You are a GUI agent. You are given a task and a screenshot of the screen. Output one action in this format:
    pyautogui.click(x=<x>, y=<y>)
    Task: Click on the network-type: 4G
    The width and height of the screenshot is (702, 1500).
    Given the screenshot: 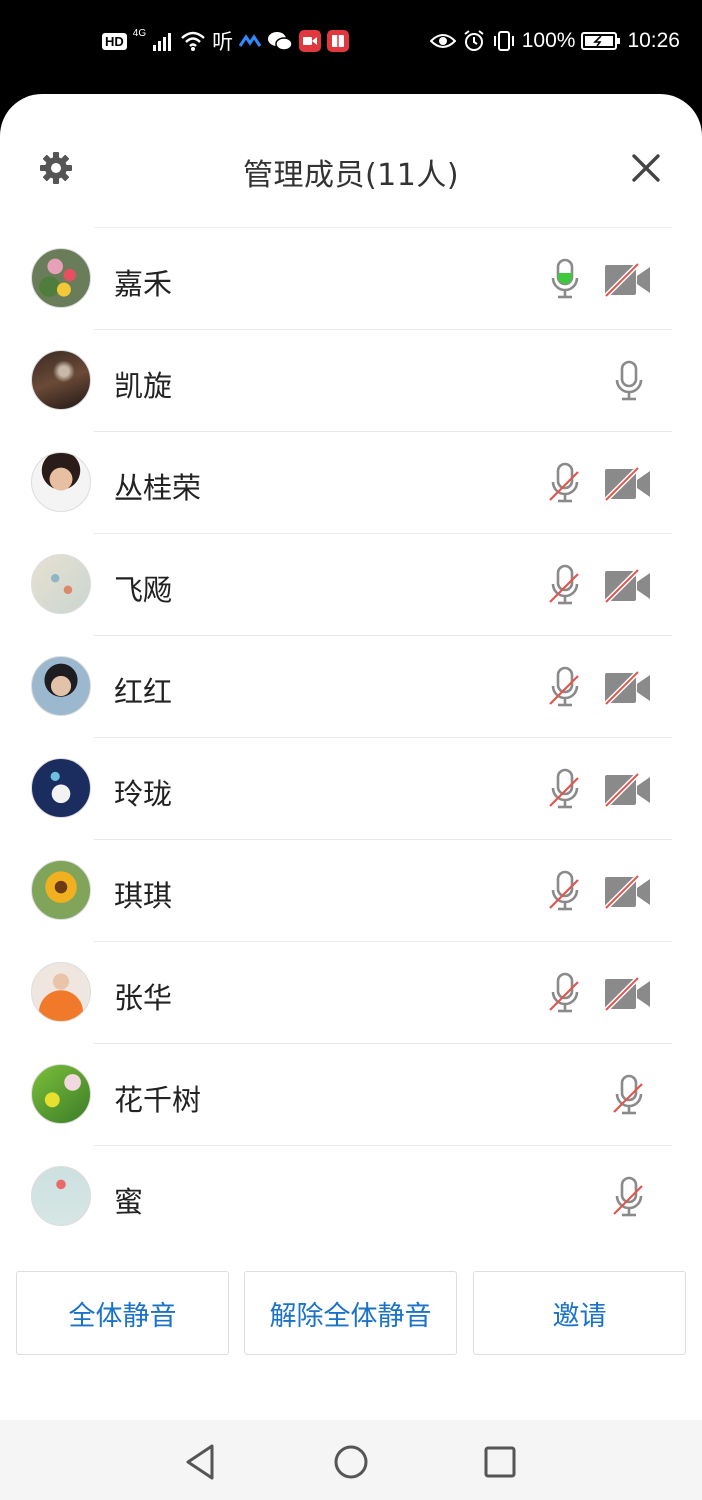 What is the action you would take?
    pyautogui.click(x=139, y=33)
    